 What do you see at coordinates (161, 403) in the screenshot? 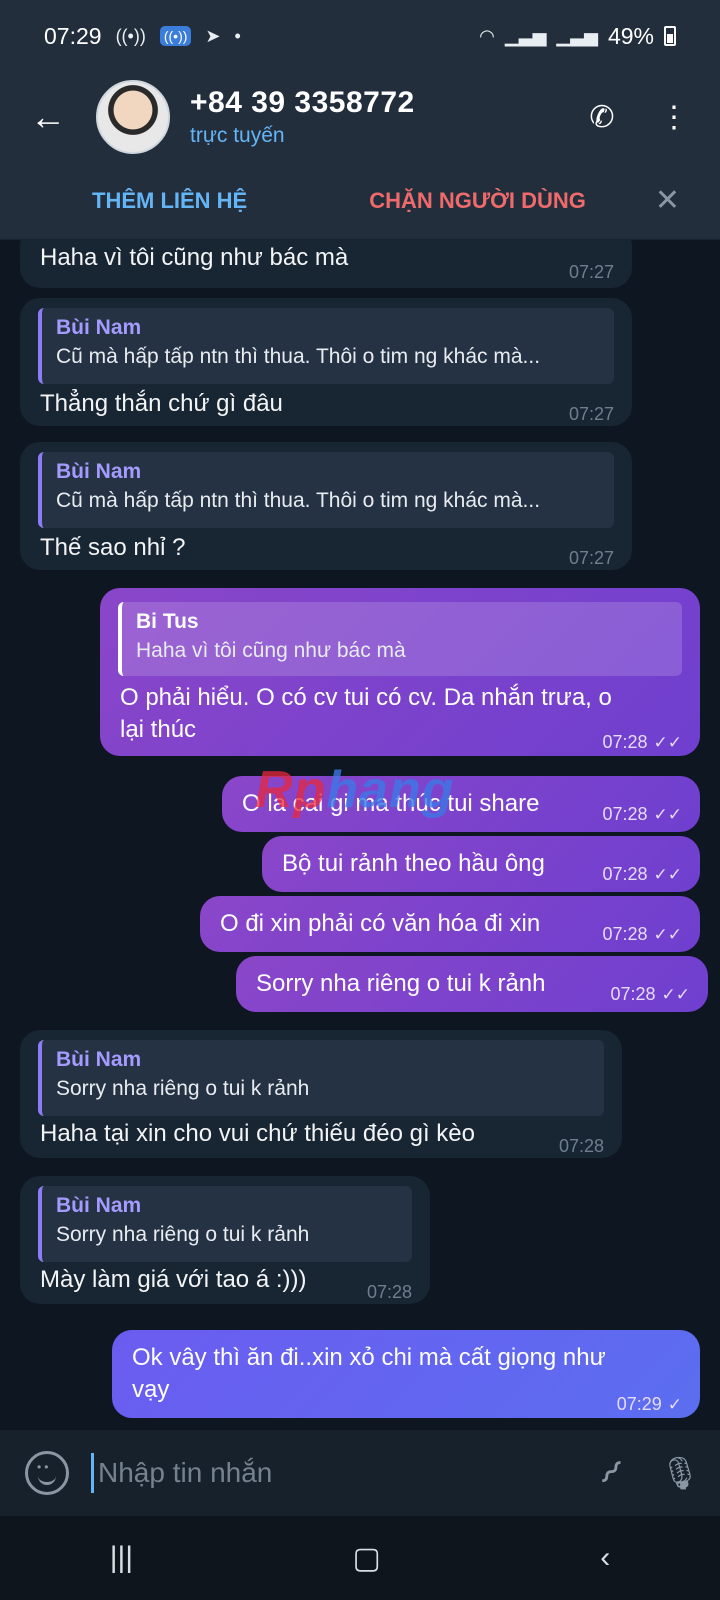
I see `message-text: Thẳng thắn chứ gì đâu` at bounding box center [161, 403].